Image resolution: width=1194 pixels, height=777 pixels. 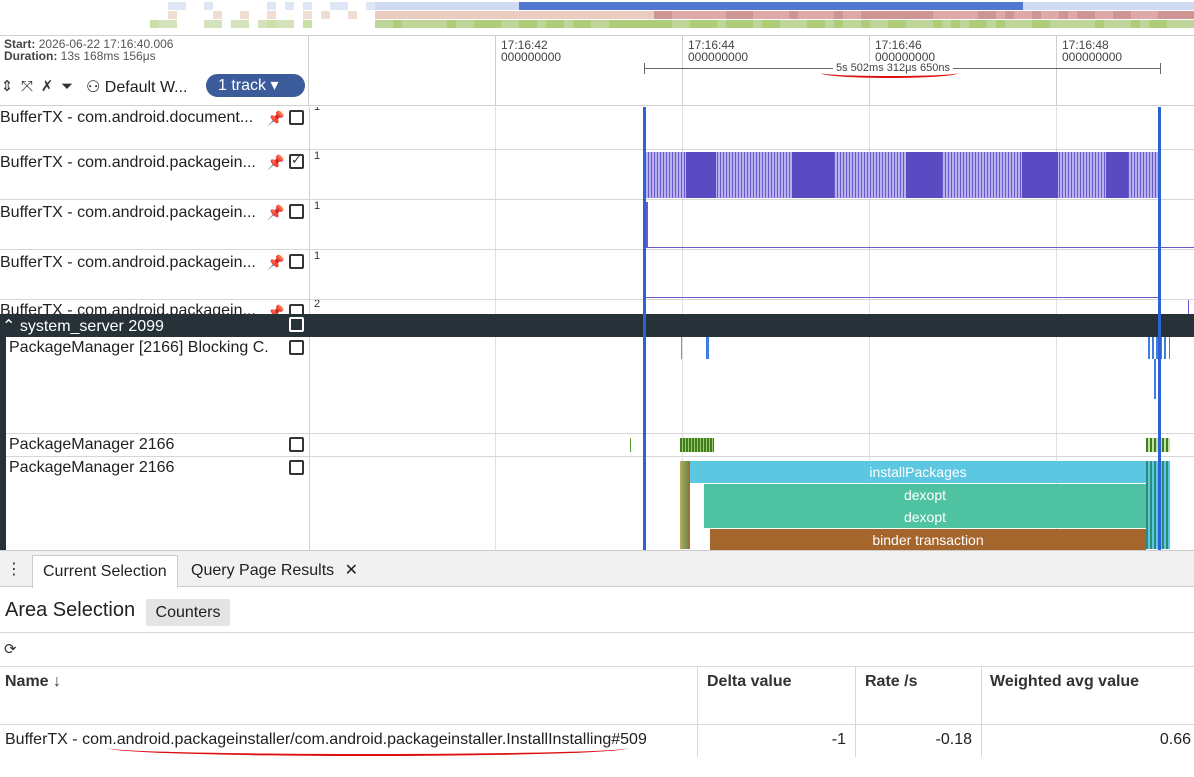 What do you see at coordinates (597, 325) in the screenshot?
I see `process-group-header: ⌃ system_server 2099` at bounding box center [597, 325].